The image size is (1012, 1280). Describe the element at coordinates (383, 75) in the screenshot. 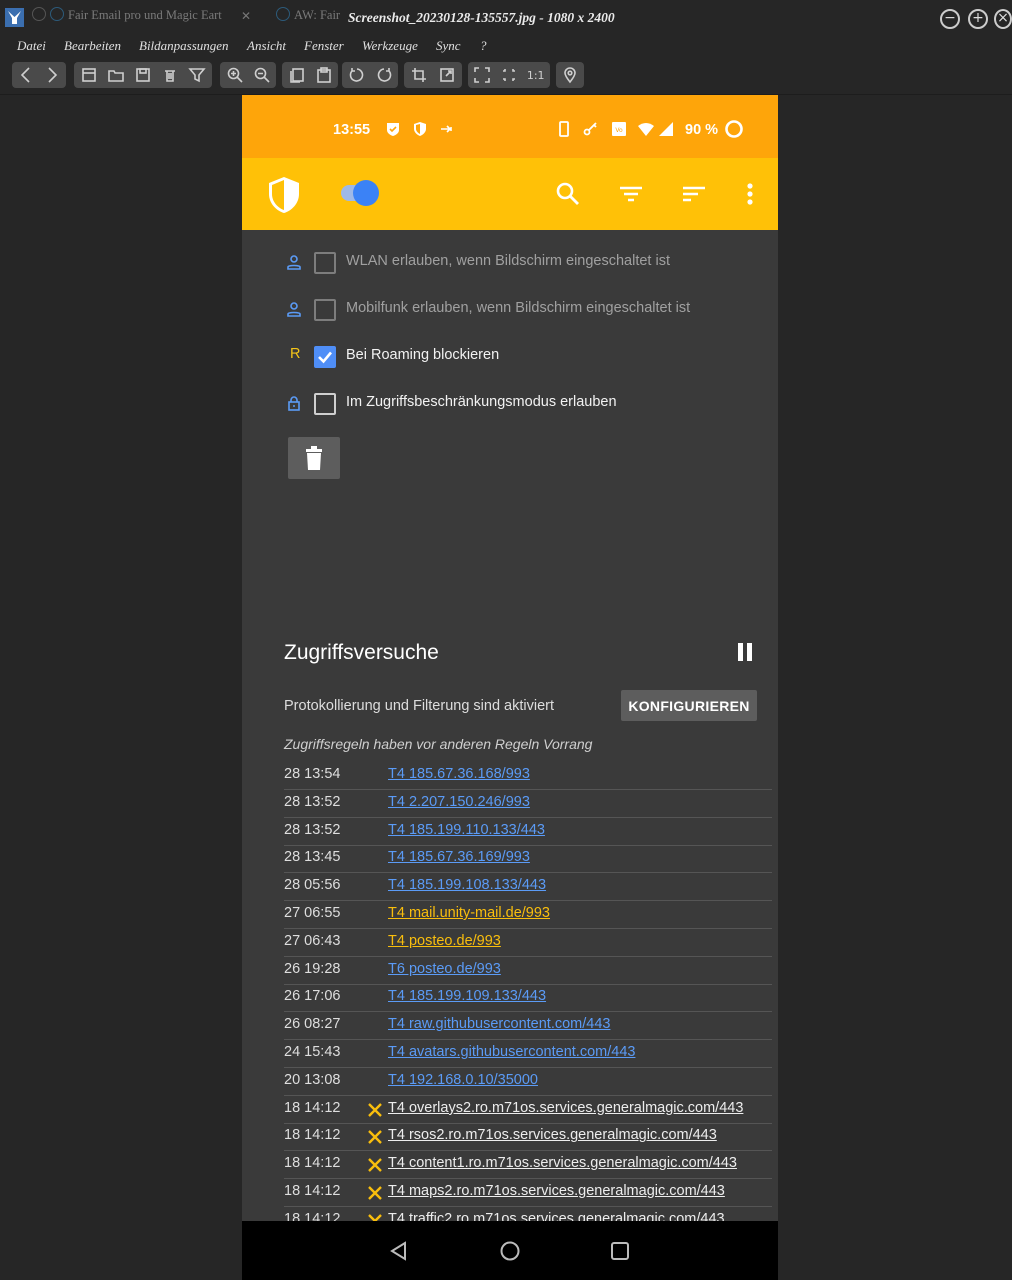

I see `rotate-right-icon` at that location.